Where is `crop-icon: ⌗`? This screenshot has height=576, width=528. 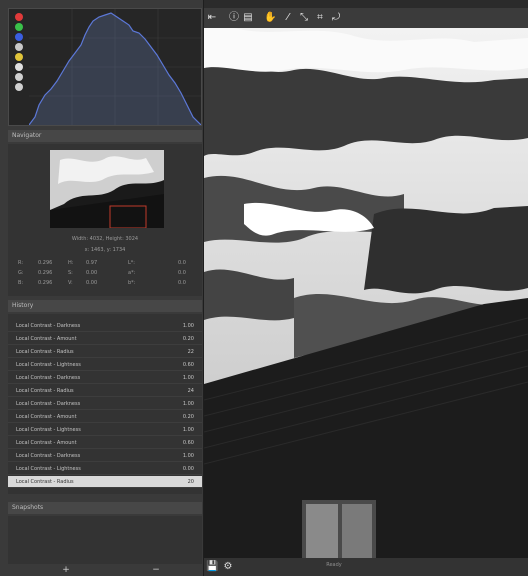 crop-icon: ⌗ is located at coordinates (320, 18).